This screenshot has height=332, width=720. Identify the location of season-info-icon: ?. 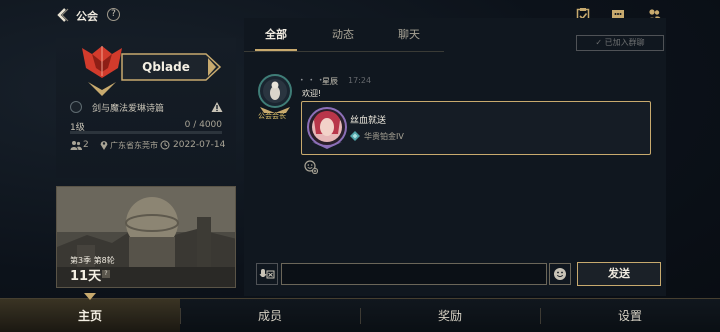
(106, 274).